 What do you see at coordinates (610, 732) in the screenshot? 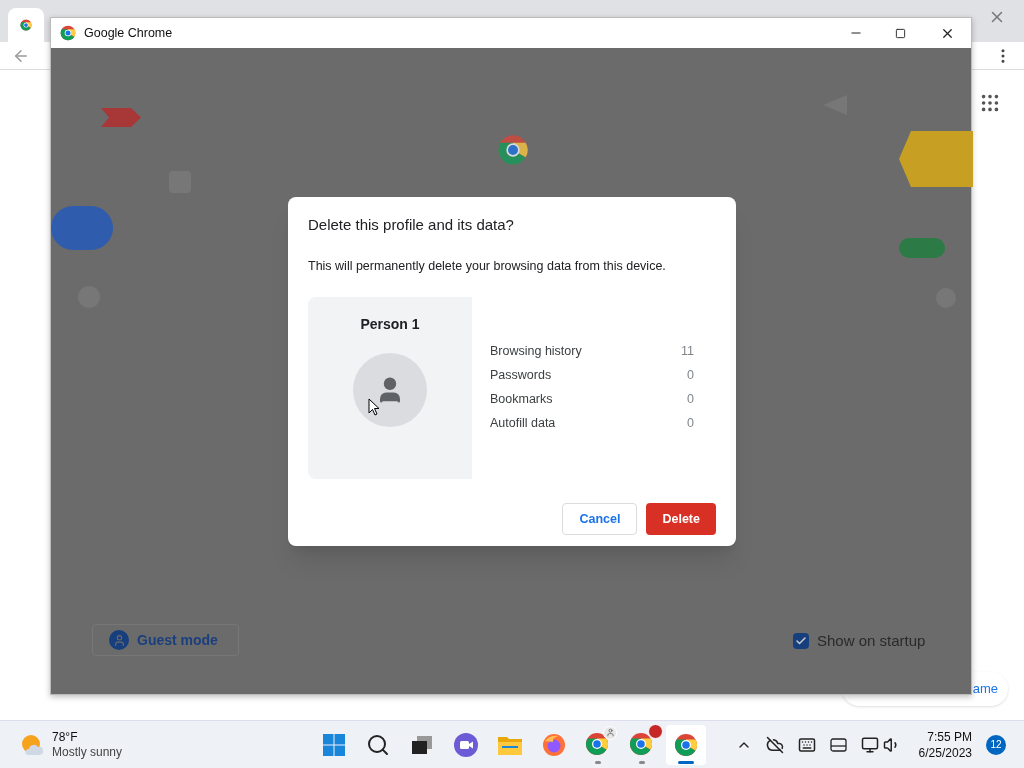
I see `person-badge-icon` at bounding box center [610, 732].